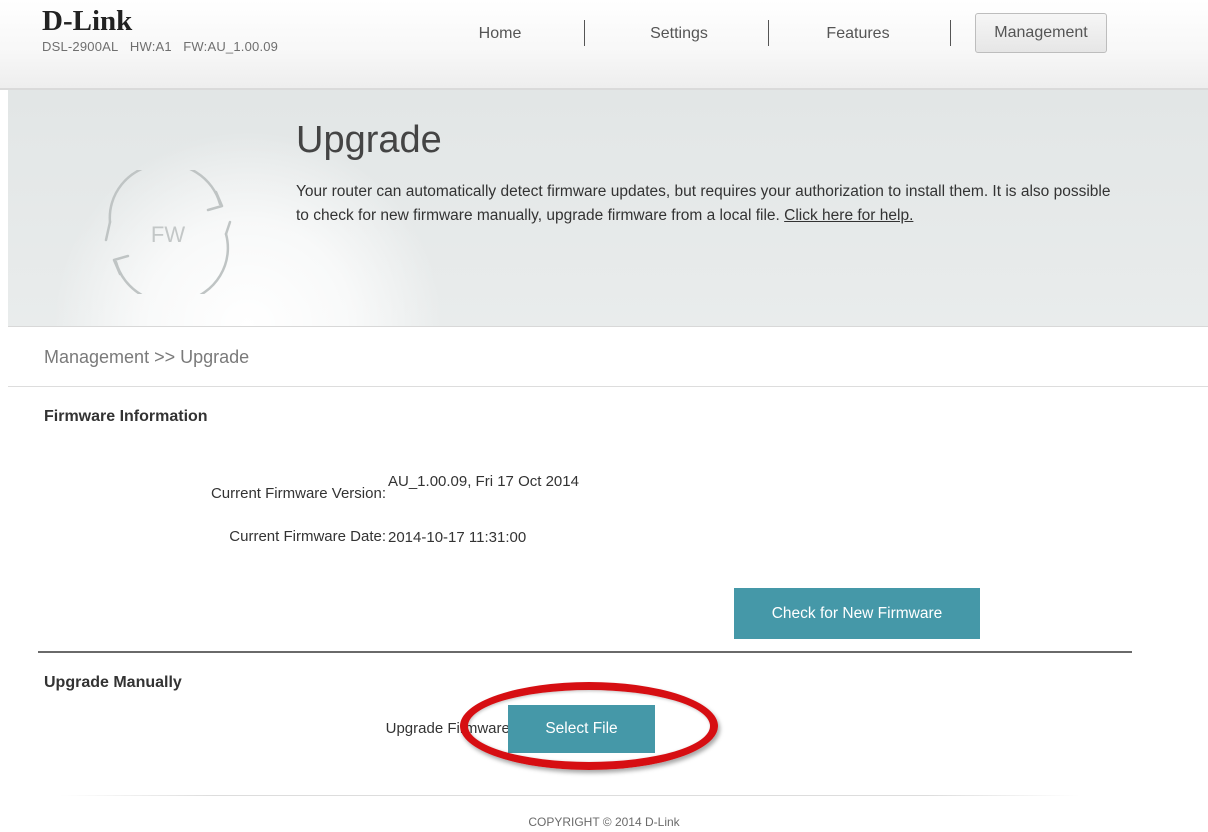 The image size is (1208, 832). Describe the element at coordinates (581, 729) in the screenshot. I see `select-file-button: Select File` at that location.